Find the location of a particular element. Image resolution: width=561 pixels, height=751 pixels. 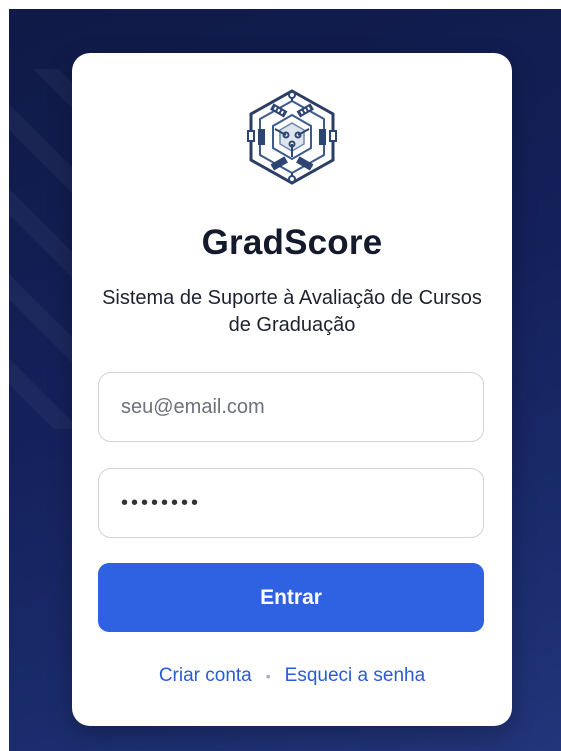

password-input is located at coordinates (291, 503).